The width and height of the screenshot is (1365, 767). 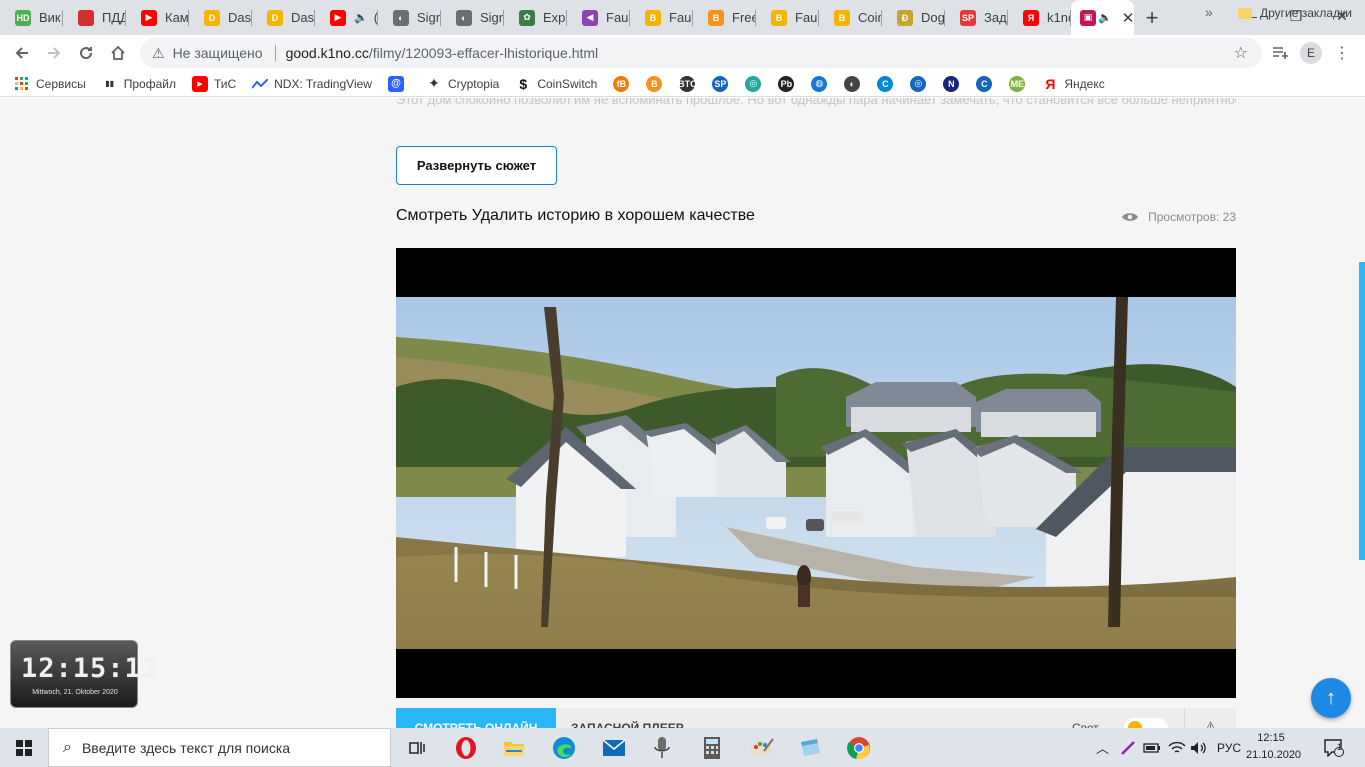 What do you see at coordinates (157, 17) in the screenshot?
I see `browser-tab: ▶ Кам` at bounding box center [157, 17].